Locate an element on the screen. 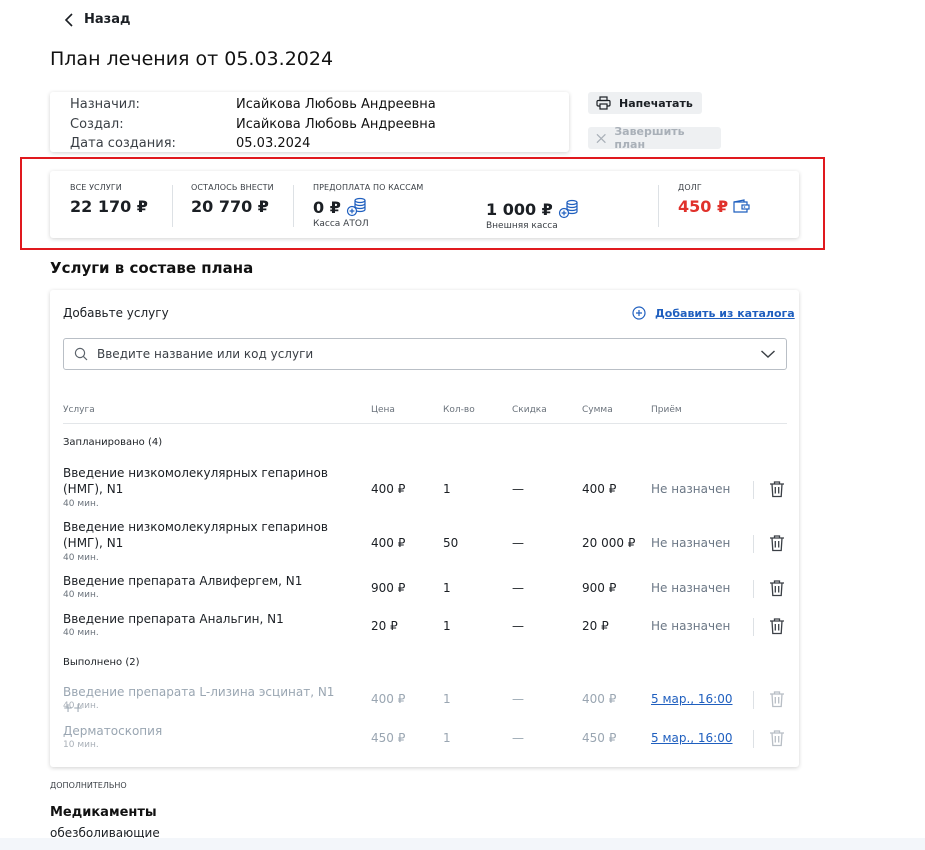 The width and height of the screenshot is (925, 850). finish-label: Завершить план is located at coordinates (649, 138).